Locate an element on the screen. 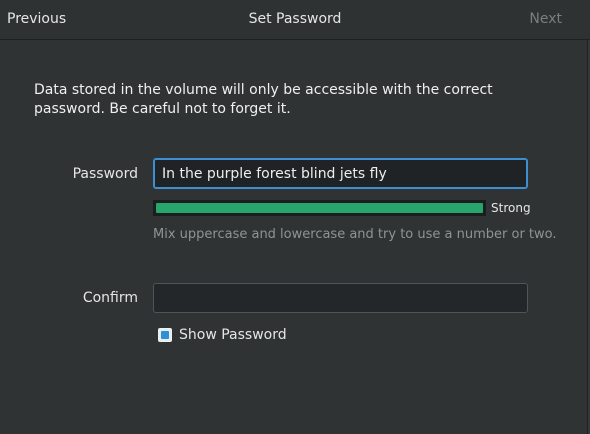 This screenshot has width=590, height=434. confirm-label: Confirm is located at coordinates (110, 298).